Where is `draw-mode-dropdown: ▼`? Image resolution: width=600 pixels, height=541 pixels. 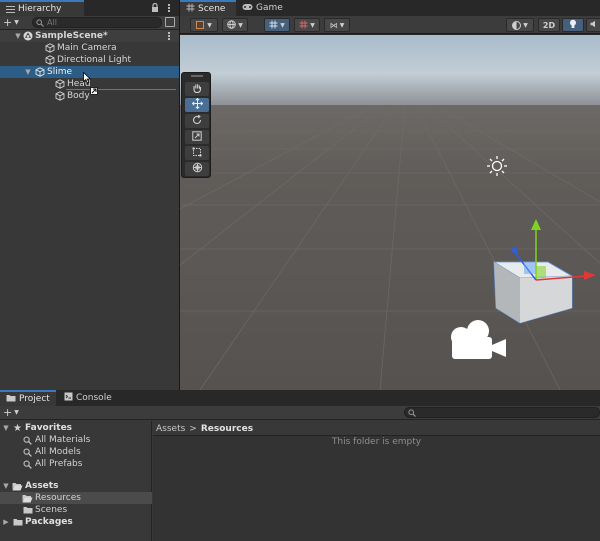 draw-mode-dropdown: ▼ is located at coordinates (204, 25).